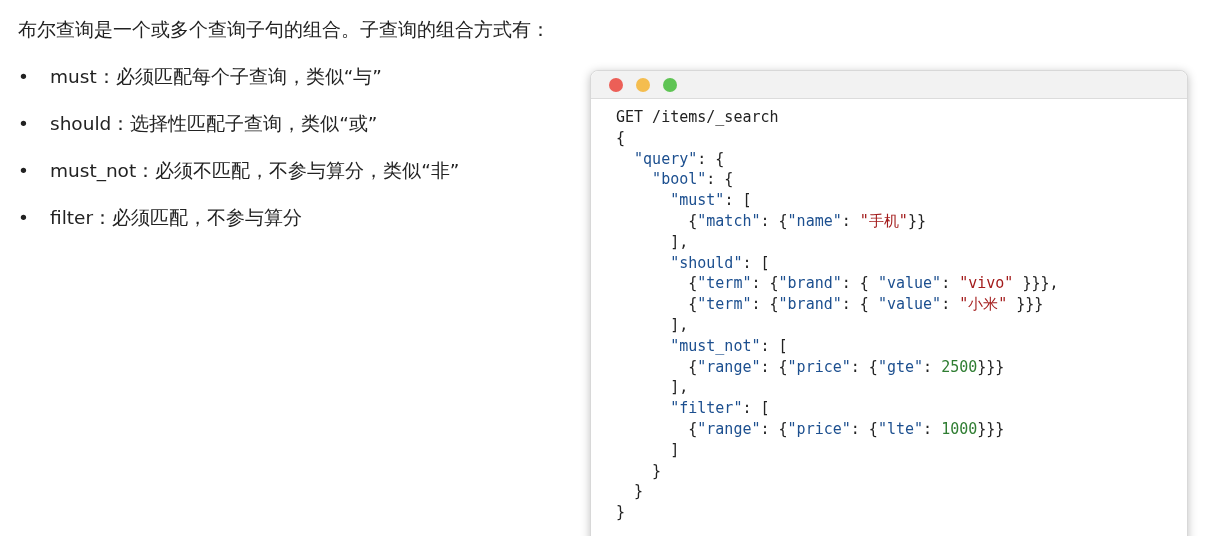 The width and height of the screenshot is (1205, 536). What do you see at coordinates (728, 346) in the screenshot?
I see `code-line: "must_not": [` at bounding box center [728, 346].